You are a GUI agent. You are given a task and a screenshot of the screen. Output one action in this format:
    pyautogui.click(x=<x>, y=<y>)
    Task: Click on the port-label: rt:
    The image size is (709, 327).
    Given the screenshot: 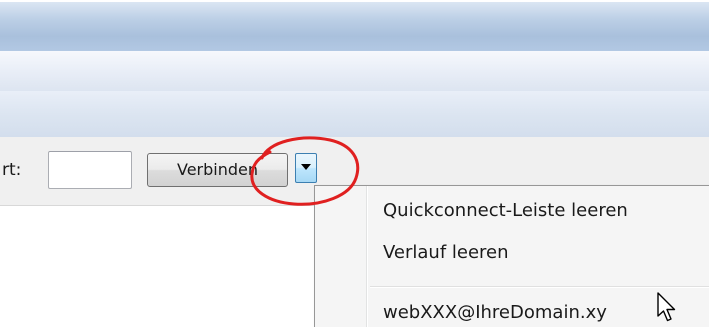 What is the action you would take?
    pyautogui.click(x=12, y=170)
    